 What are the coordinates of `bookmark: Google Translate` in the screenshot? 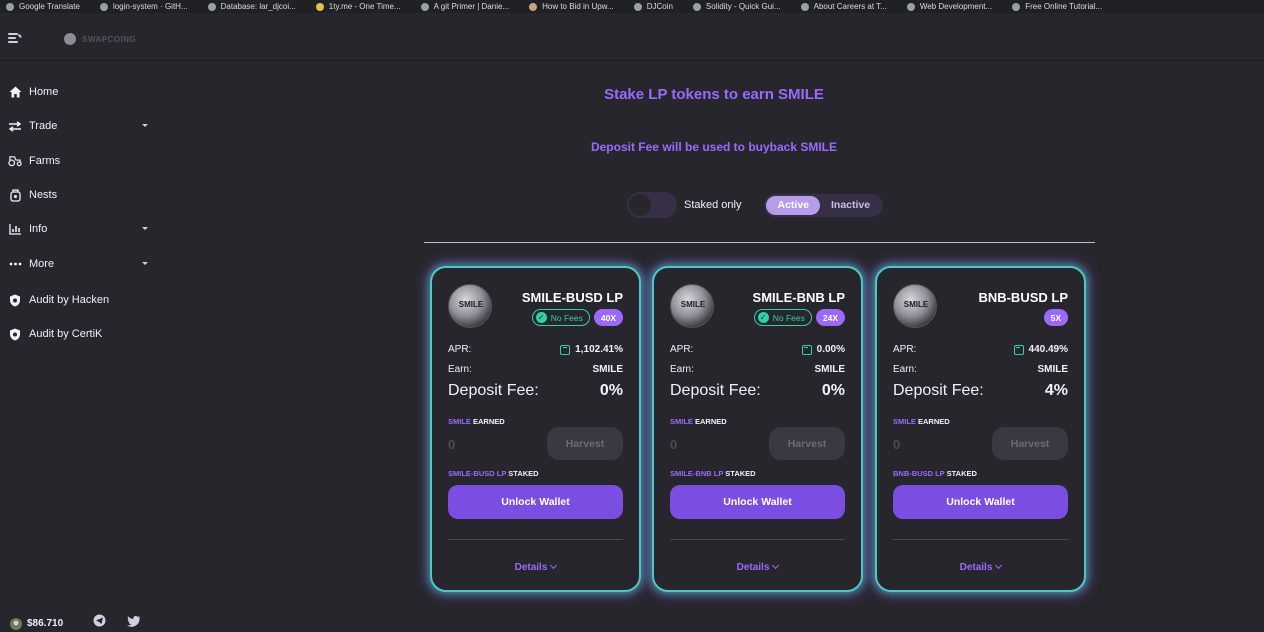 It's located at (43, 6).